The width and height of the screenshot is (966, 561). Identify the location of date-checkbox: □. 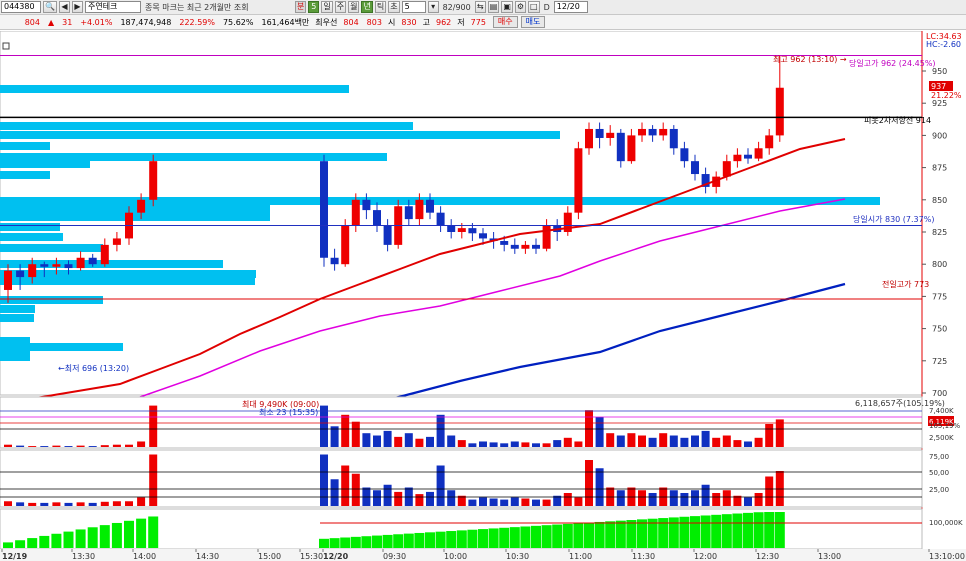
(534, 7).